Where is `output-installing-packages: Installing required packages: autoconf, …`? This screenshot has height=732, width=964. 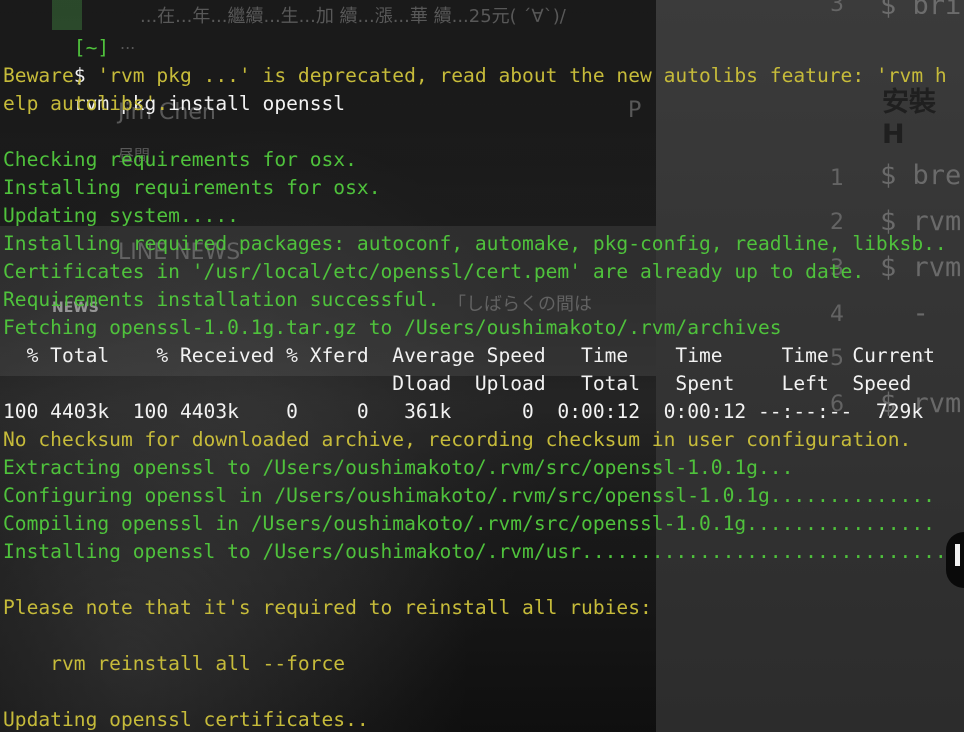 output-installing-packages: Installing required packages: autoconf, … is located at coordinates (475, 243).